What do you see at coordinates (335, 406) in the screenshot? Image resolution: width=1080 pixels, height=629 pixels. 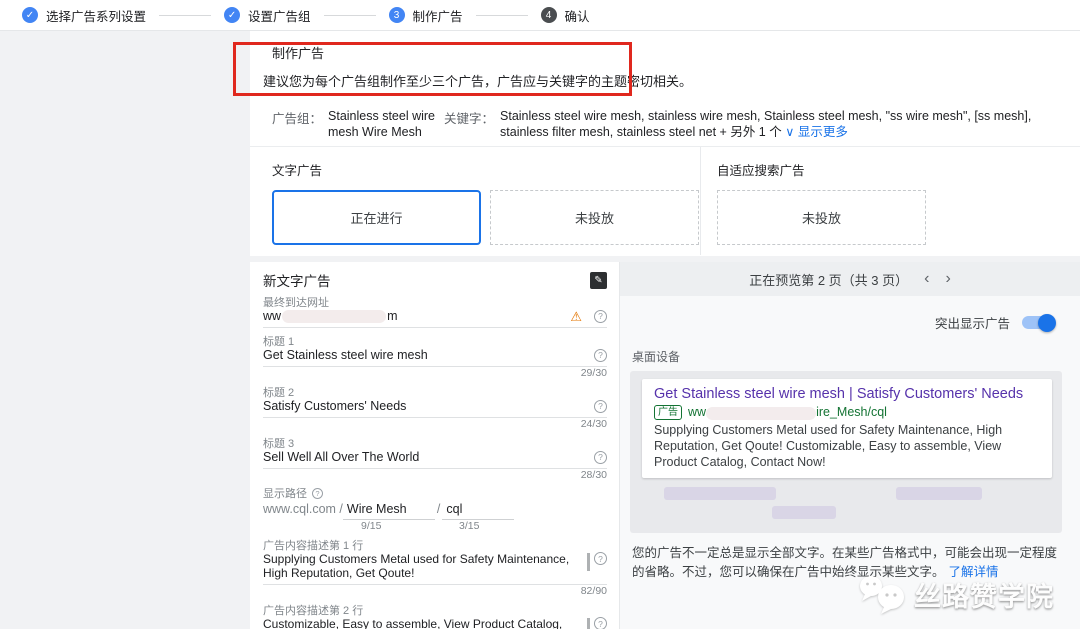 I see `headline2-value: Satisfy Customers' Needs` at bounding box center [335, 406].